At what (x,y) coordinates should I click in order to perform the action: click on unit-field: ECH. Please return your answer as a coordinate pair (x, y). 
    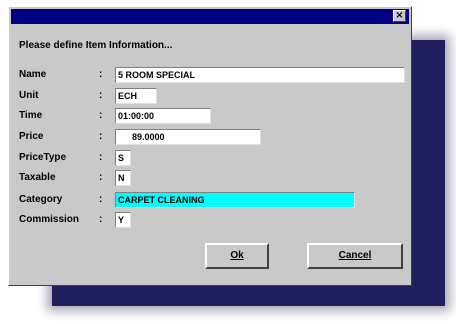
    Looking at the image, I should click on (136, 96).